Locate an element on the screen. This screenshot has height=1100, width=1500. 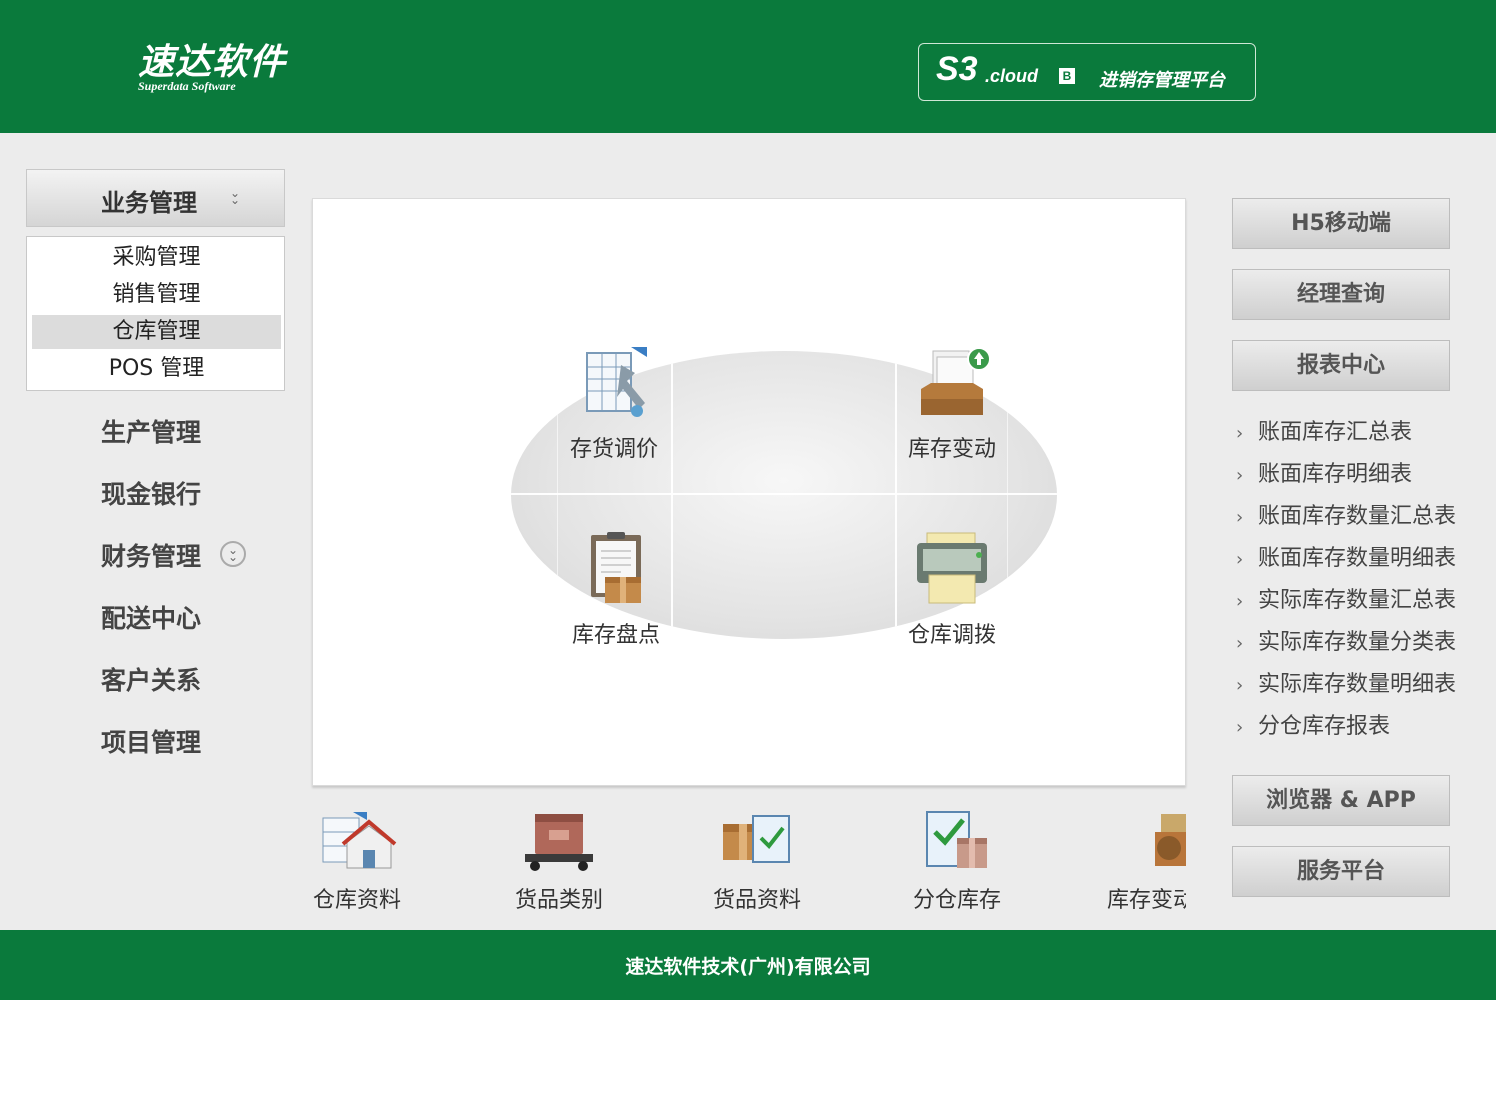
report-link-branch-inventory: › 分仓库存报表 is located at coordinates (1313, 727).